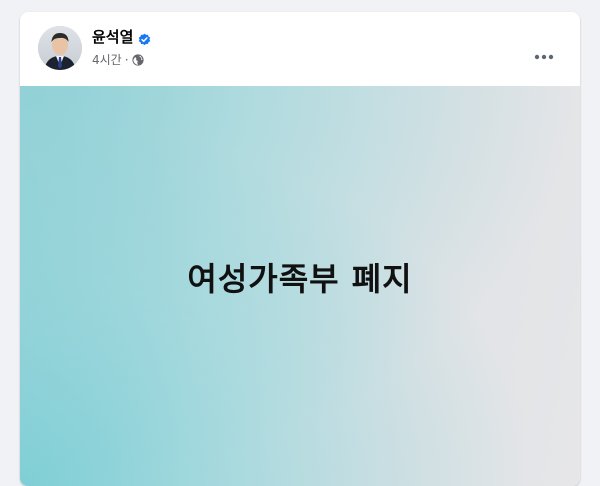 This screenshot has height=486, width=600. I want to click on more-options-icon, so click(544, 52).